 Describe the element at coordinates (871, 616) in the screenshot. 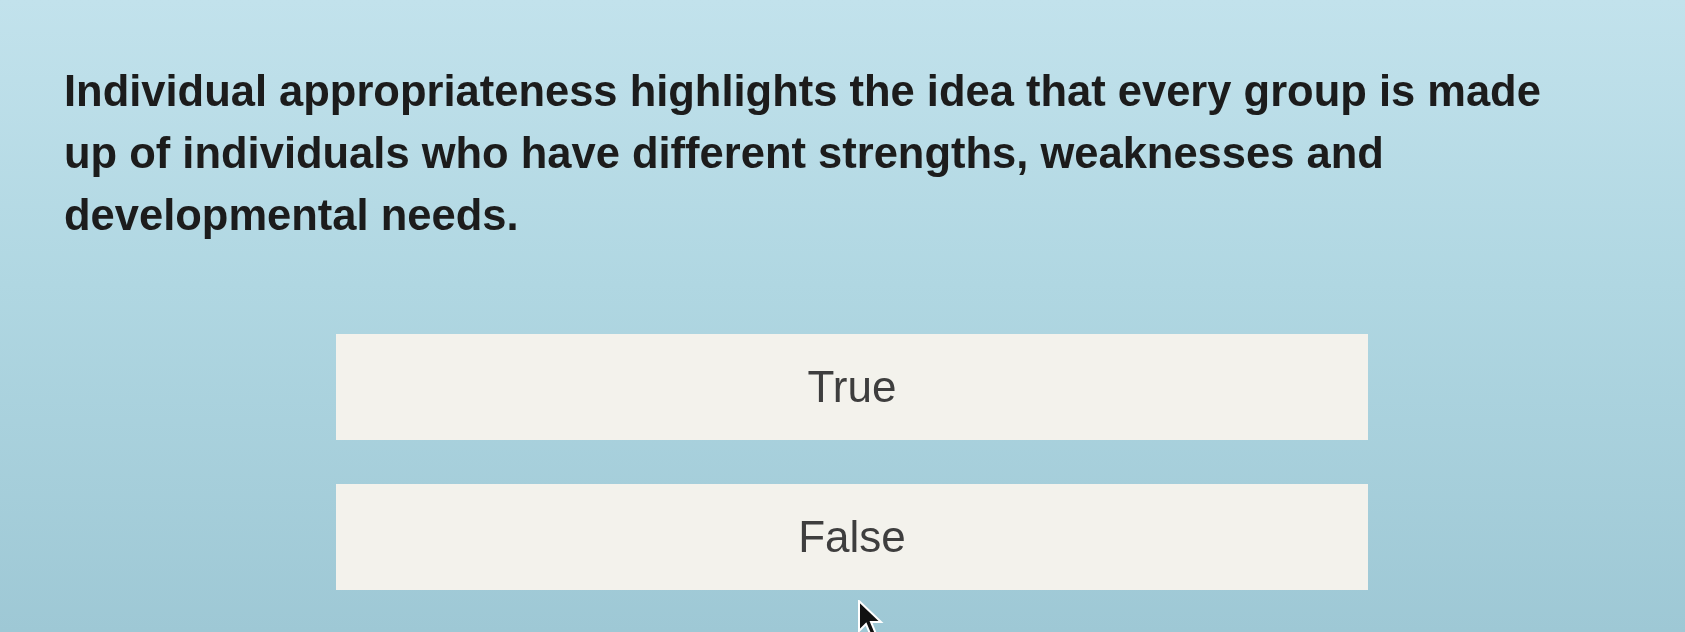

I see `mouse-pointer-icon` at that location.